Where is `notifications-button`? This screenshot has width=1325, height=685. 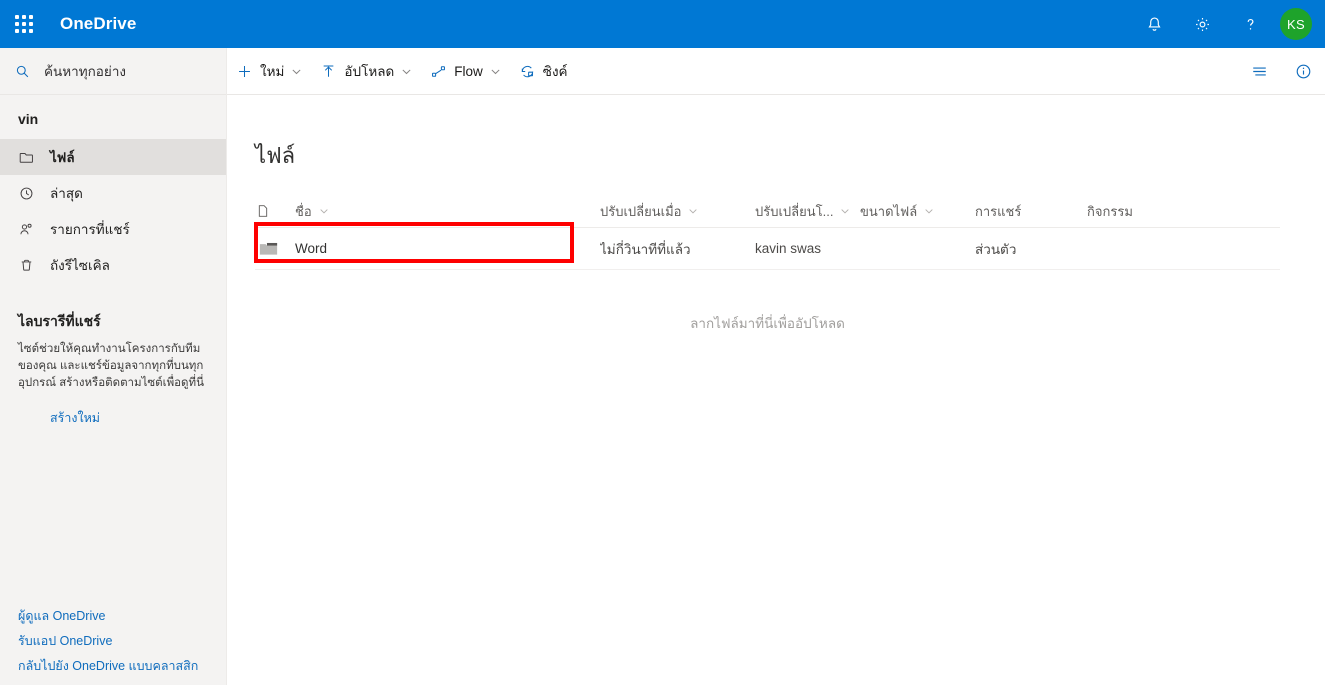 notifications-button is located at coordinates (1154, 24).